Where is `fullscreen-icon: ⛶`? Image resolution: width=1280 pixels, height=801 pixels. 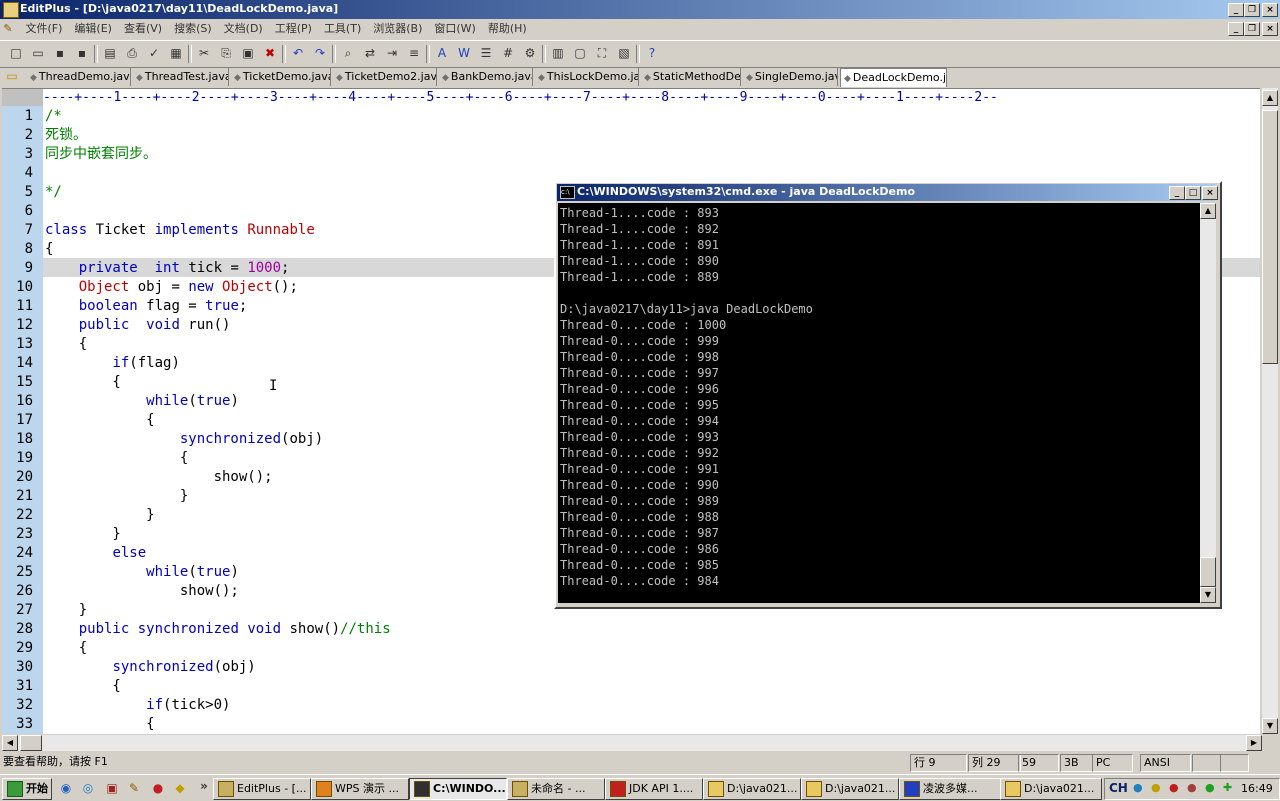
fullscreen-icon: ⛶ is located at coordinates (602, 53).